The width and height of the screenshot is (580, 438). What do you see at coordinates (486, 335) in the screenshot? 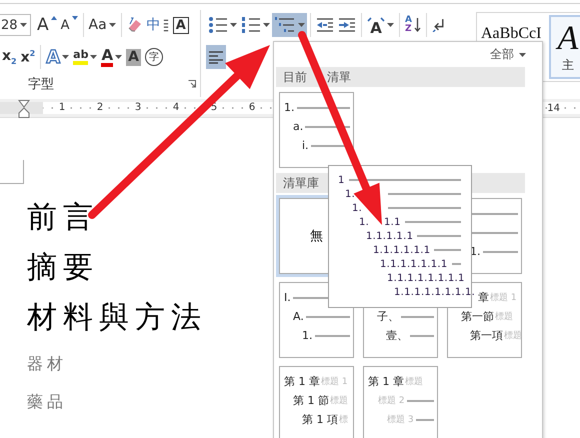
I see `level-label: 第一項` at bounding box center [486, 335].